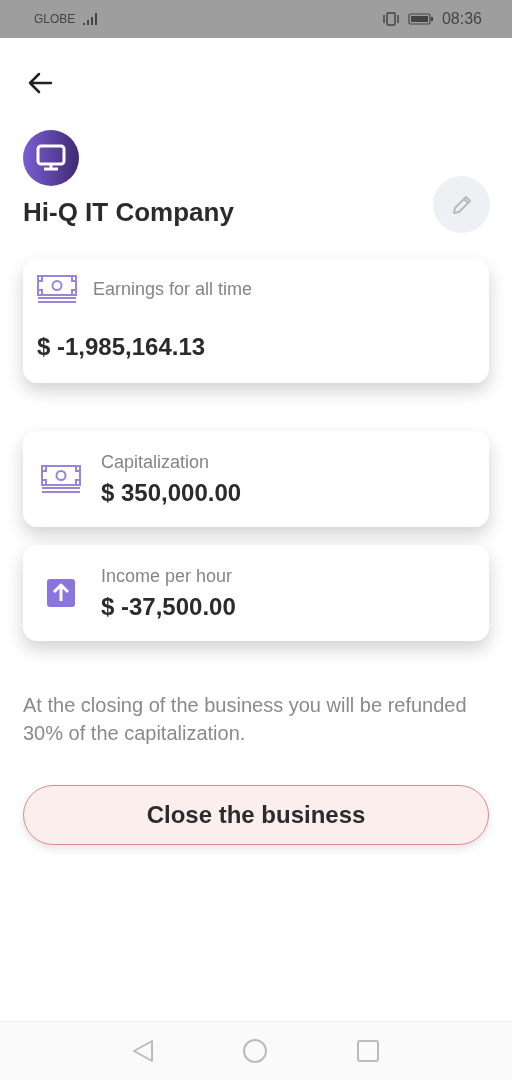 Image resolution: width=512 pixels, height=1080 pixels. What do you see at coordinates (55, 19) in the screenshot?
I see `carrier-name: GLOBE` at bounding box center [55, 19].